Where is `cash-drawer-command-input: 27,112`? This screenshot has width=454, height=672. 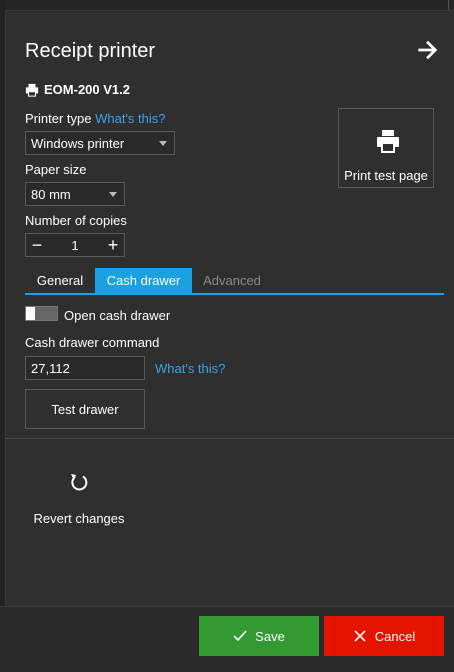 cash-drawer-command-input: 27,112 is located at coordinates (85, 368).